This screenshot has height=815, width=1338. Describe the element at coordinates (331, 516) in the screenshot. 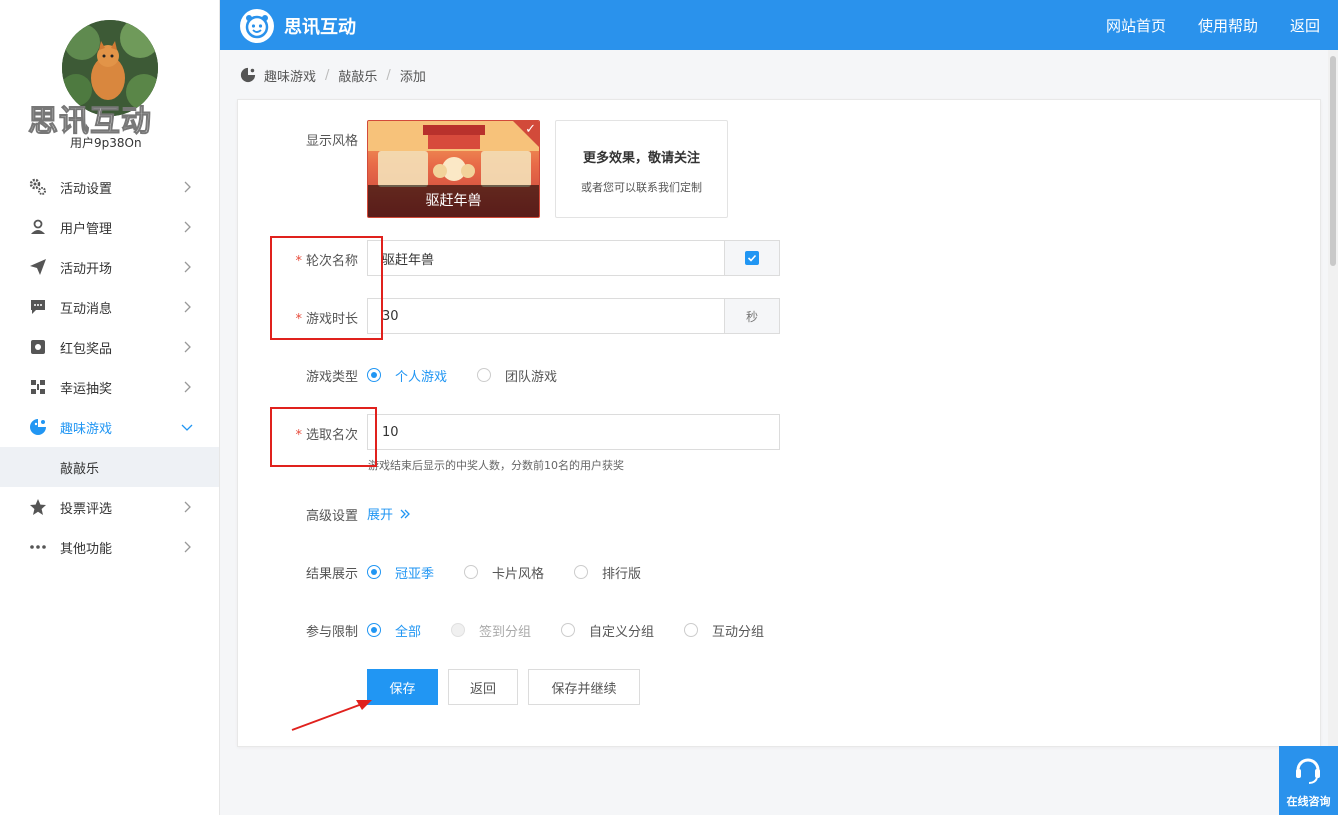

I see `advanced-label: 高级设置` at that location.